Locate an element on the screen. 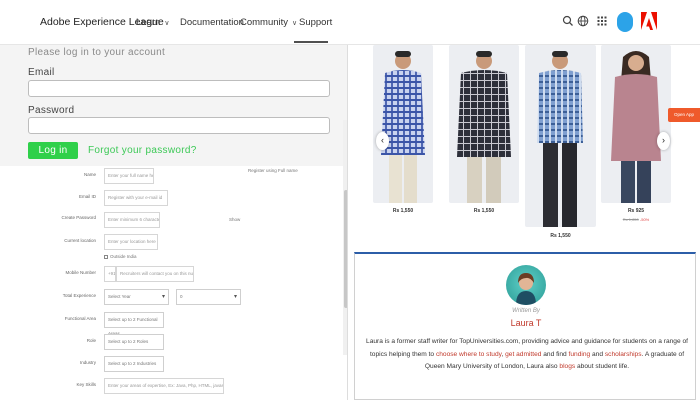  current-location-input: Enter your location here is located at coordinates (131, 242).